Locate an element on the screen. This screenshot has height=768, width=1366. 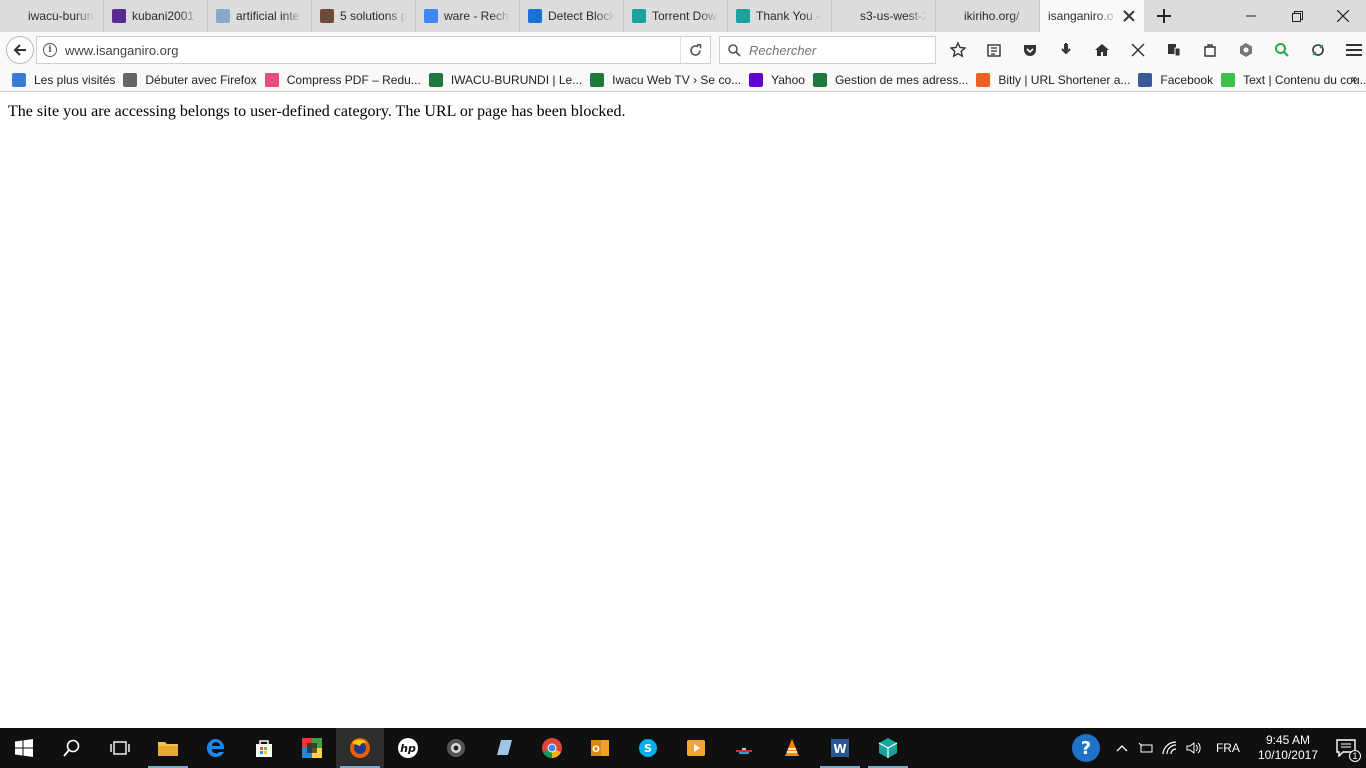
generic-page-icon is located at coordinates (951, 16).